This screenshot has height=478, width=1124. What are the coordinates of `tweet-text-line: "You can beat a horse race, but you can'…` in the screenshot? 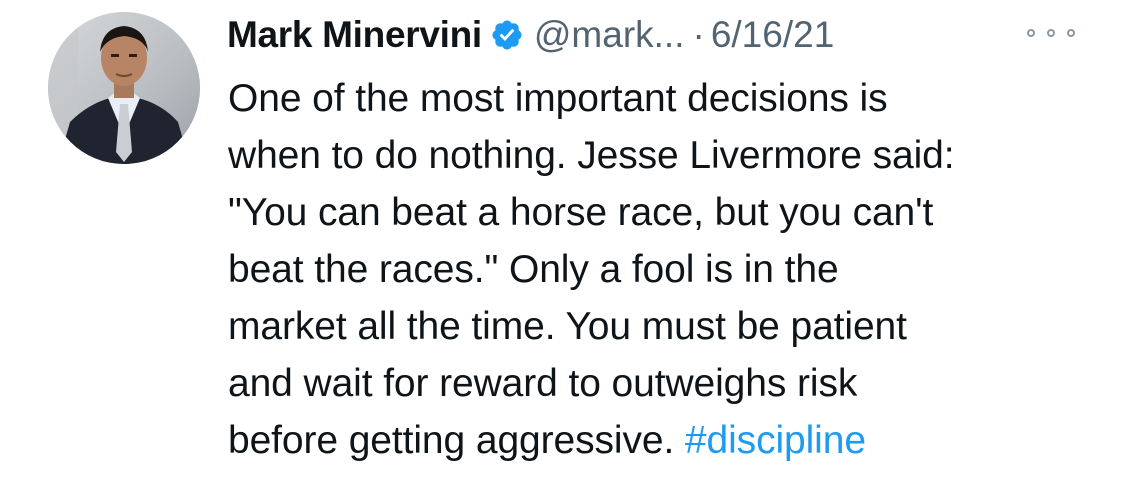 It's located at (581, 212).